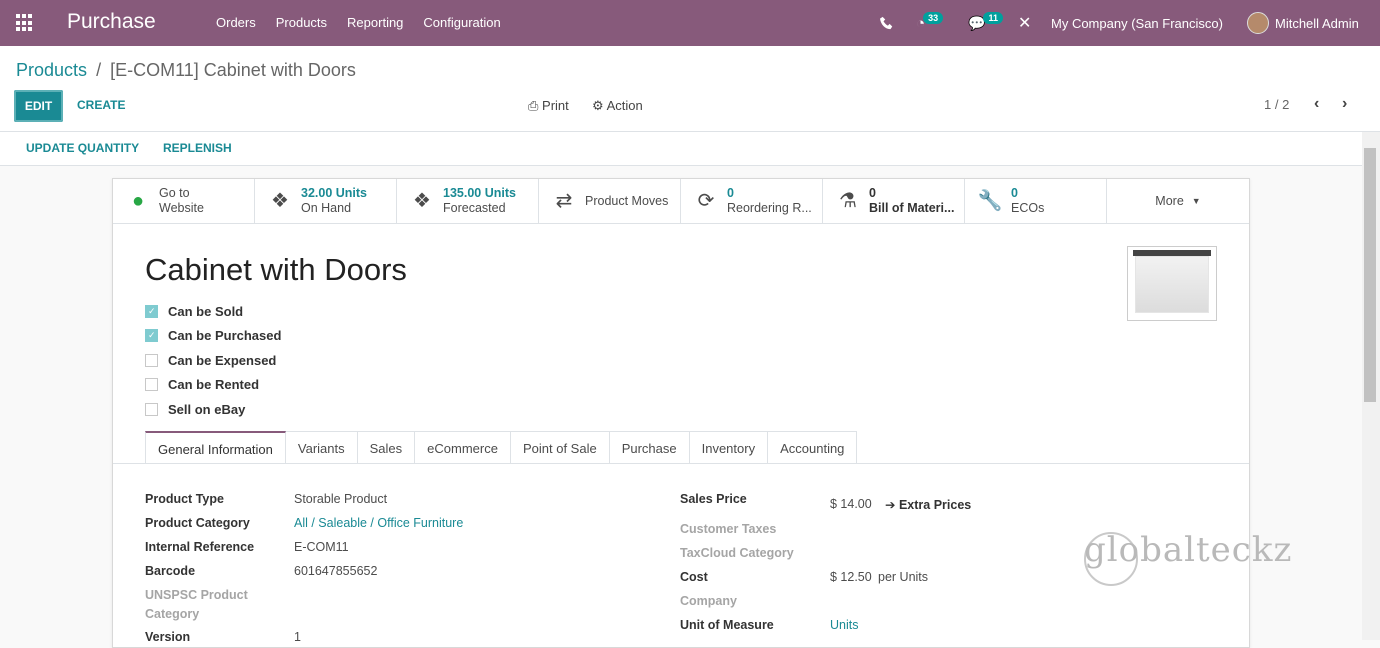 Image resolution: width=1380 pixels, height=648 pixels. What do you see at coordinates (851, 577) in the screenshot?
I see `cost-value: $ 12.50` at bounding box center [851, 577].